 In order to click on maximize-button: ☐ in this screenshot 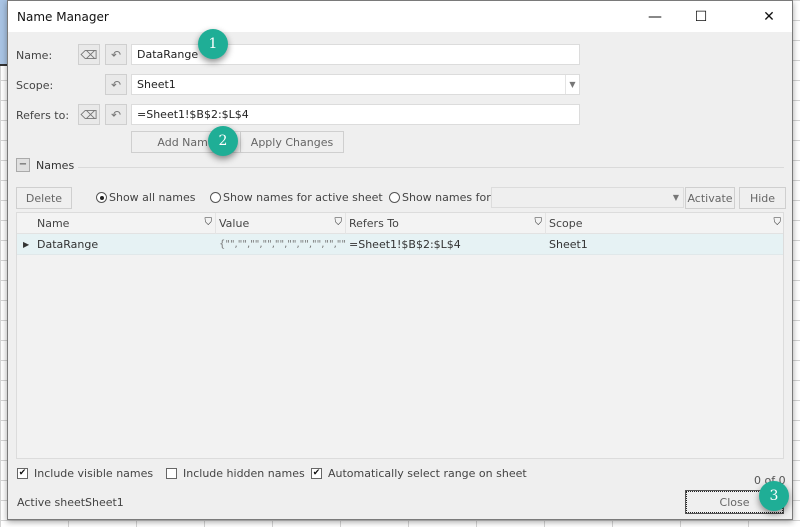, I will do `click(701, 16)`.